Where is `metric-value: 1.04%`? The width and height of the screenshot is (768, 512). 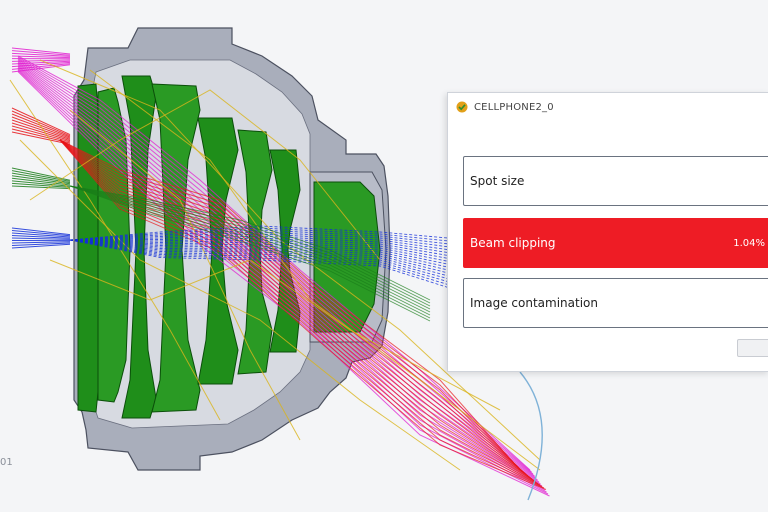
metric-value: 1.04% is located at coordinates (749, 243).